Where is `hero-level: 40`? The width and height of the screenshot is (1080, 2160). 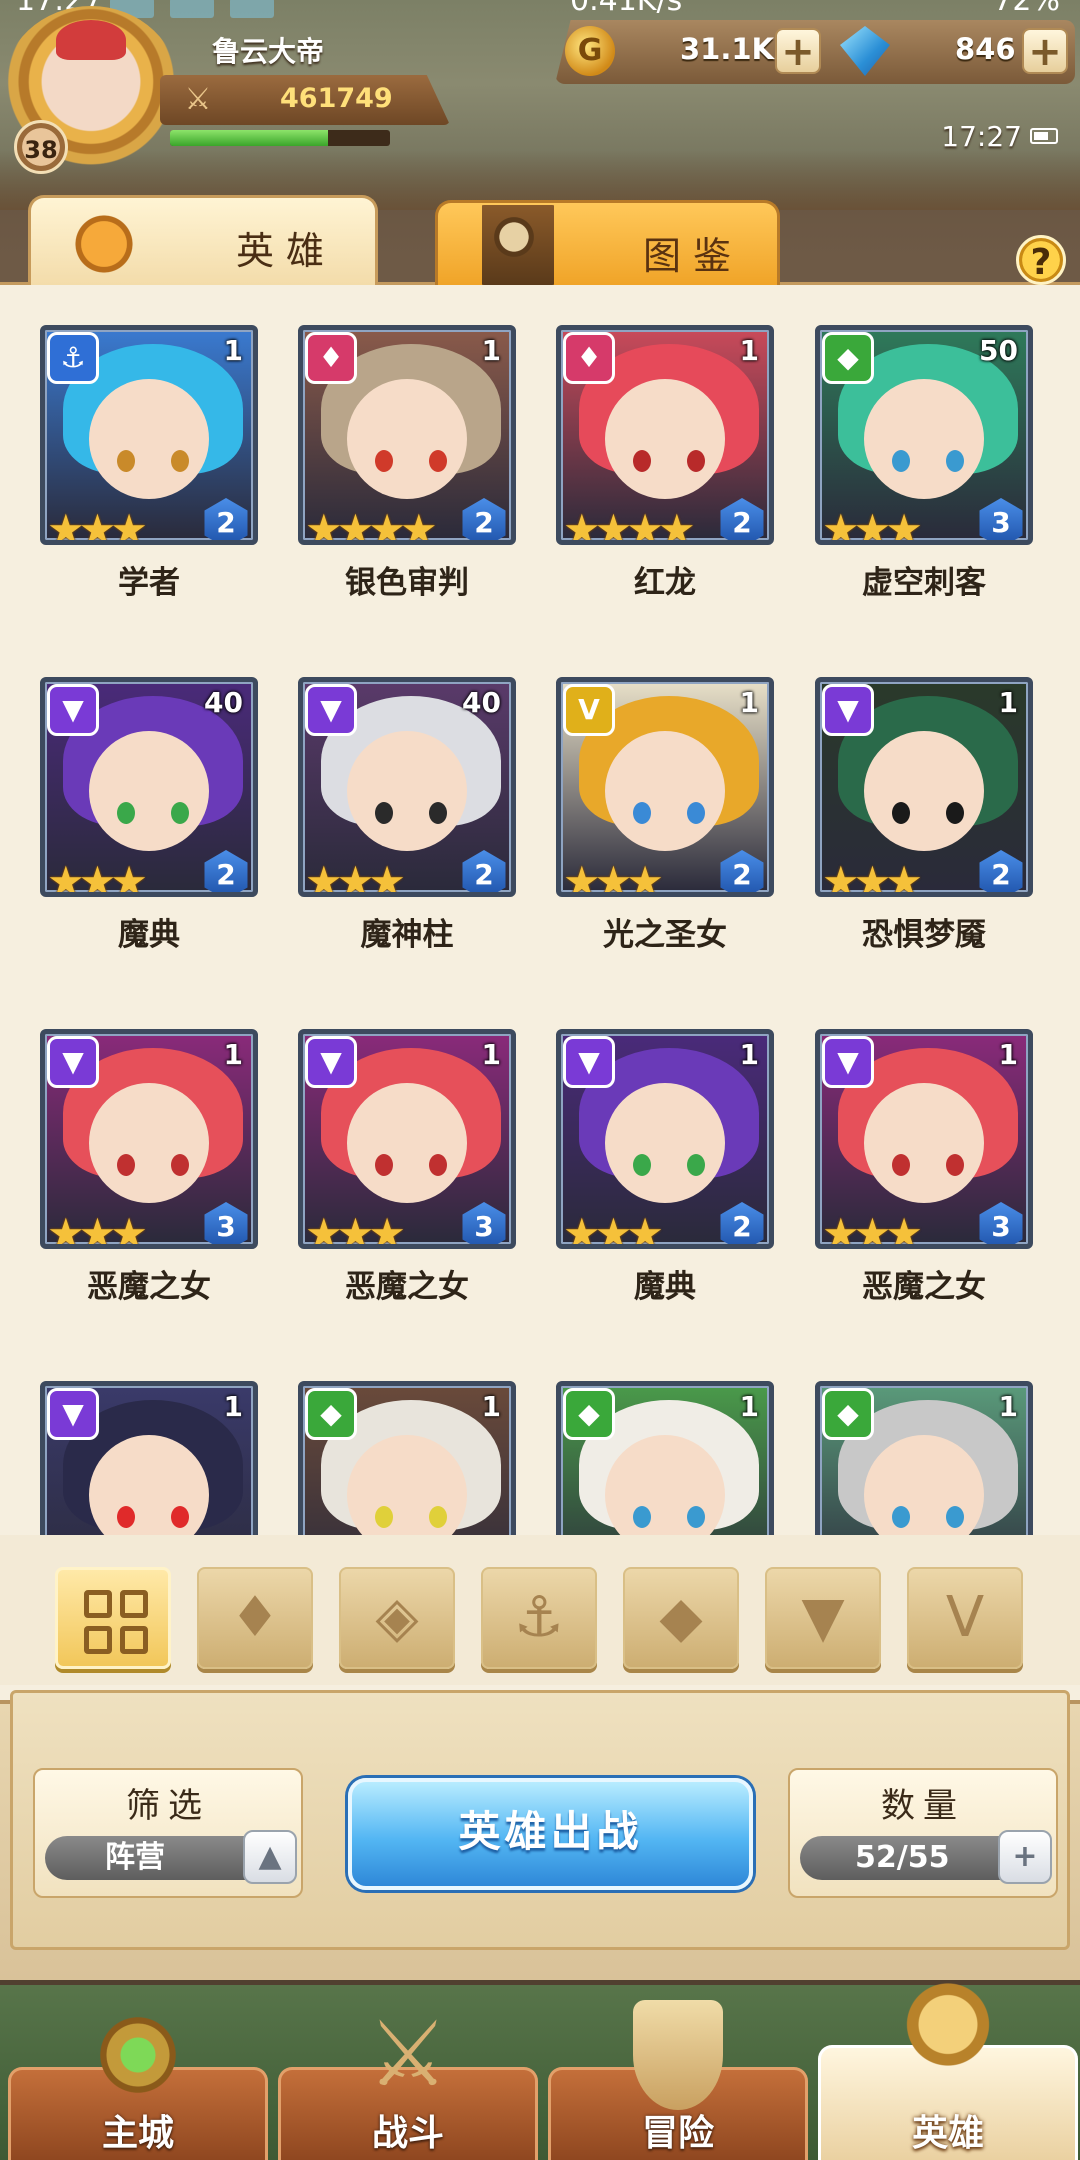 hero-level: 40 is located at coordinates (223, 702).